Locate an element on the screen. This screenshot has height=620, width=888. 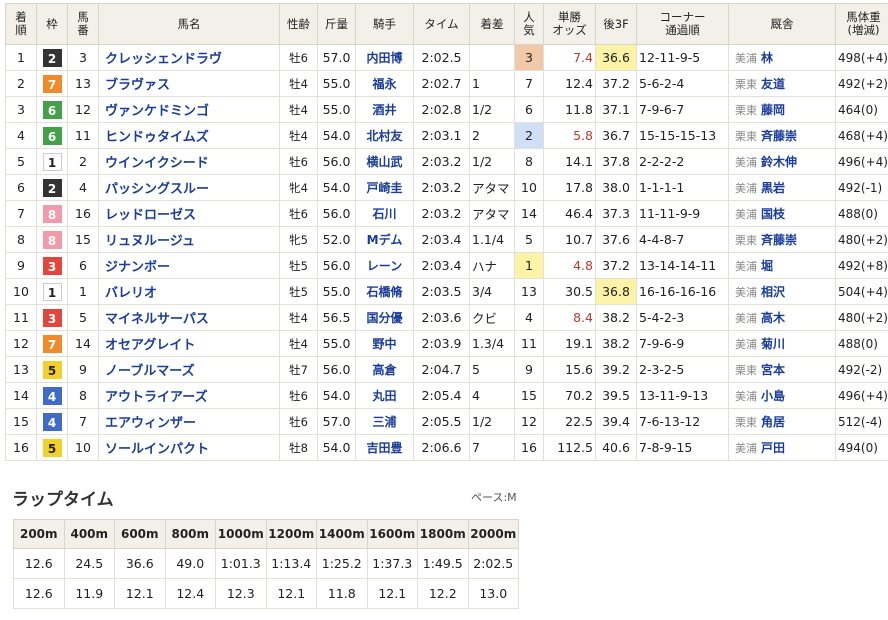
horse-name-link: マイネルサーパス is located at coordinates (189, 317).